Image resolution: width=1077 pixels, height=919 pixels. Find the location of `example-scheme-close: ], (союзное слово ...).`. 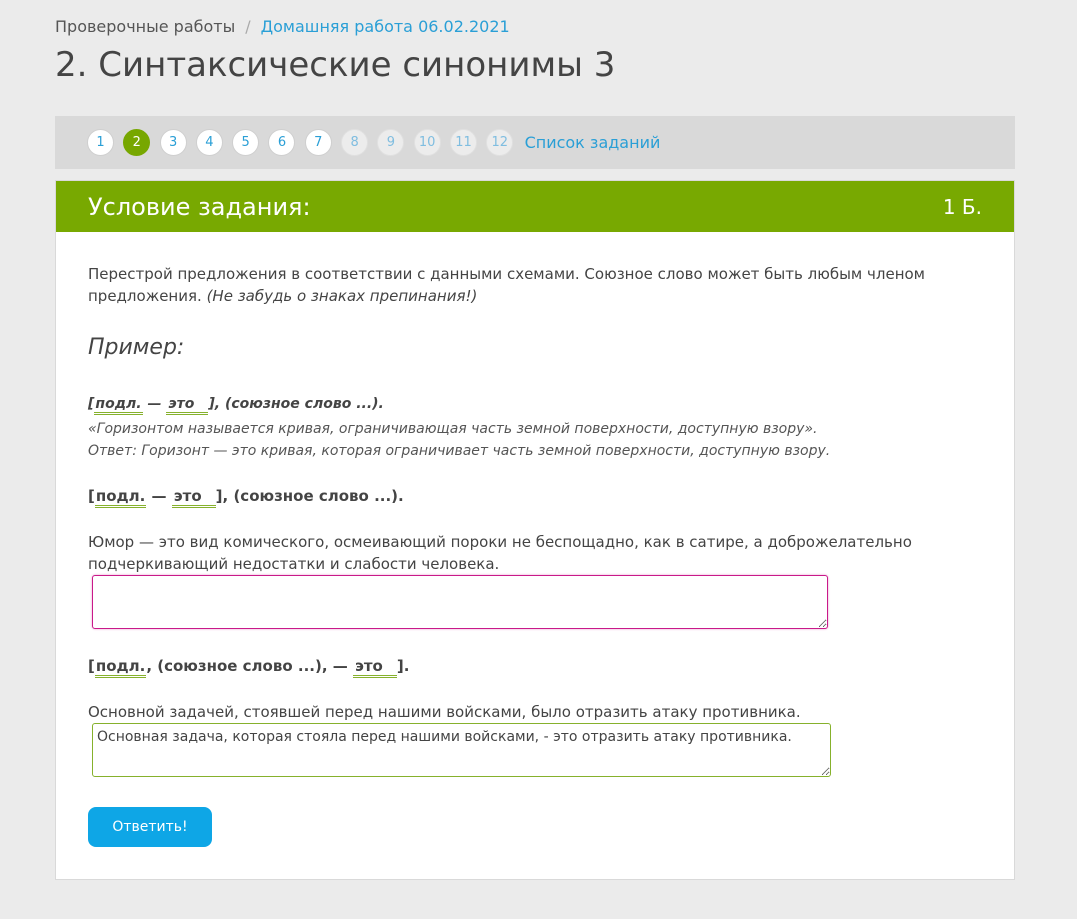

example-scheme-close: ], (союзное слово ...). is located at coordinates (296, 404).